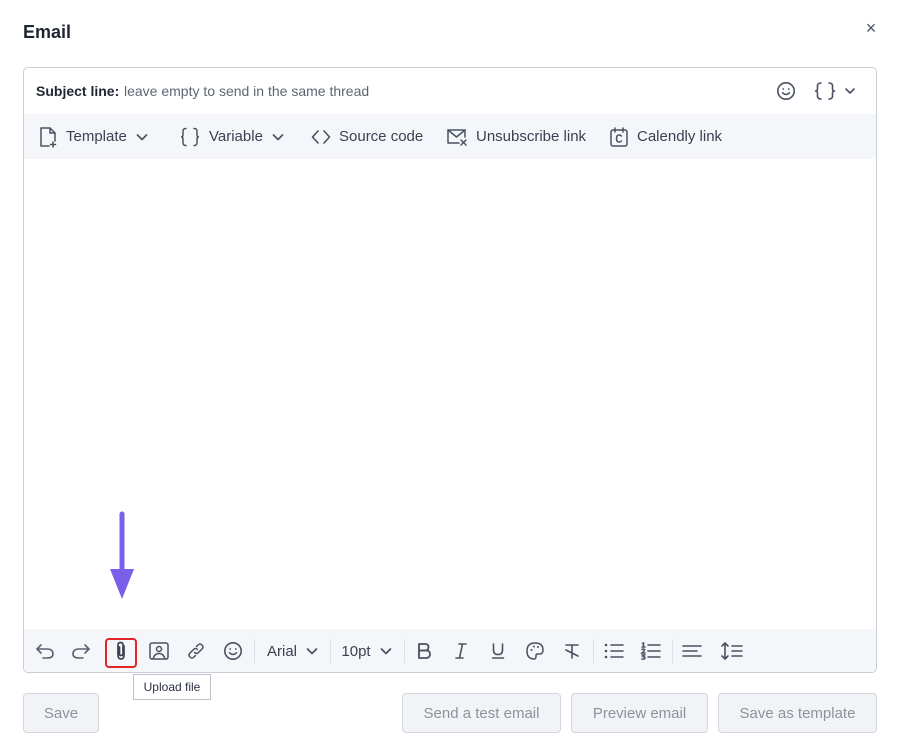 The width and height of the screenshot is (900, 751). Describe the element at coordinates (614, 650) in the screenshot. I see `bulleted-list-icon` at that location.